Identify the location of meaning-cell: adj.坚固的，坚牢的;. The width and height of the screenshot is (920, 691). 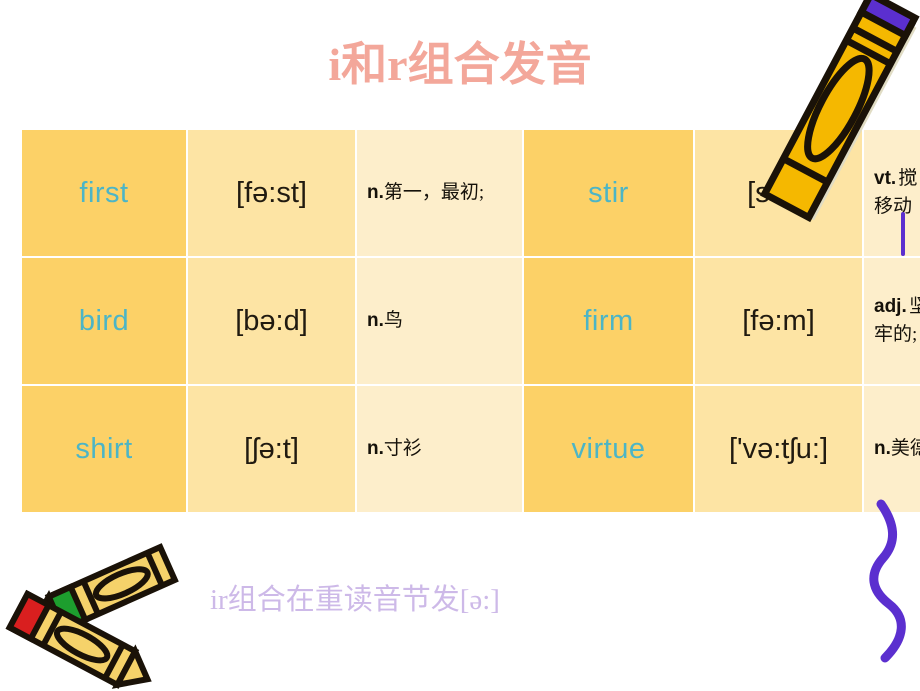
(892, 321).